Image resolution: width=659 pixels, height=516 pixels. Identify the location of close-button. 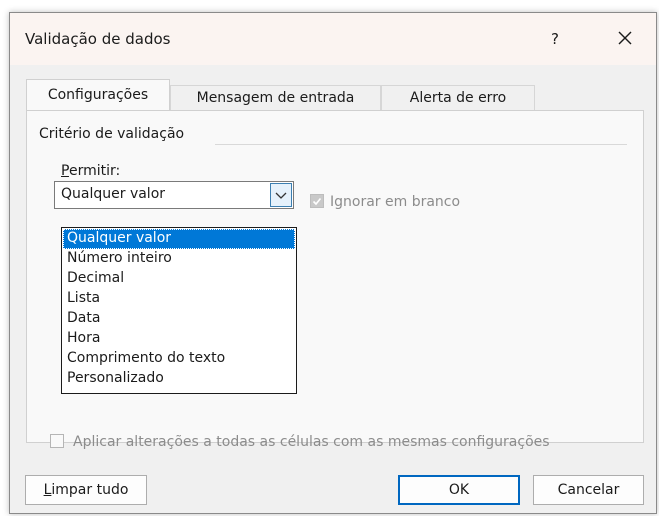
(625, 38).